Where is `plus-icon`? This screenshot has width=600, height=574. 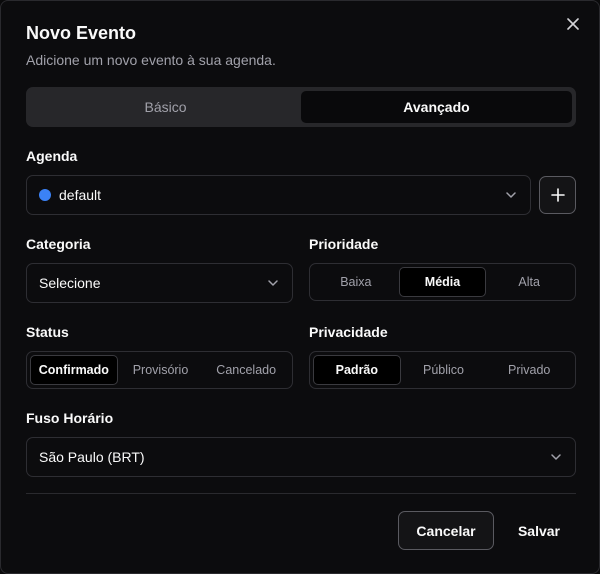 plus-icon is located at coordinates (557, 195).